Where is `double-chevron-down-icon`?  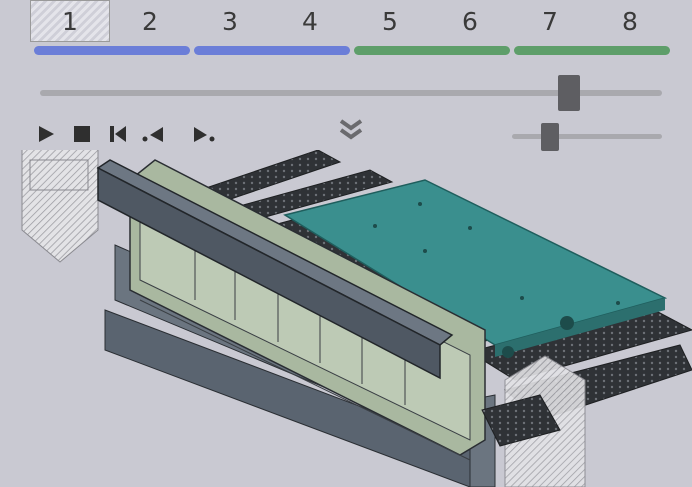 double-chevron-down-icon is located at coordinates (351, 129).